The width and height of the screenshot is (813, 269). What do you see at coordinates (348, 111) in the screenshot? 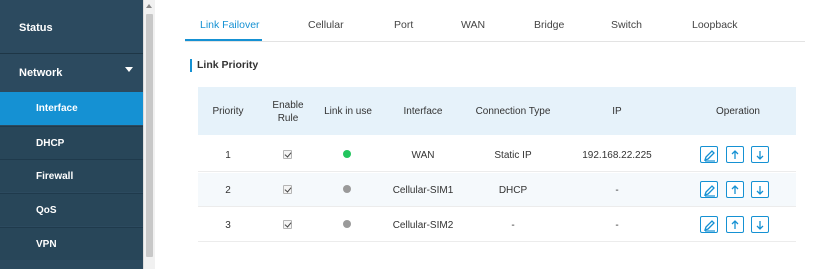
I see `header-link-in-use: Link in use` at bounding box center [348, 111].